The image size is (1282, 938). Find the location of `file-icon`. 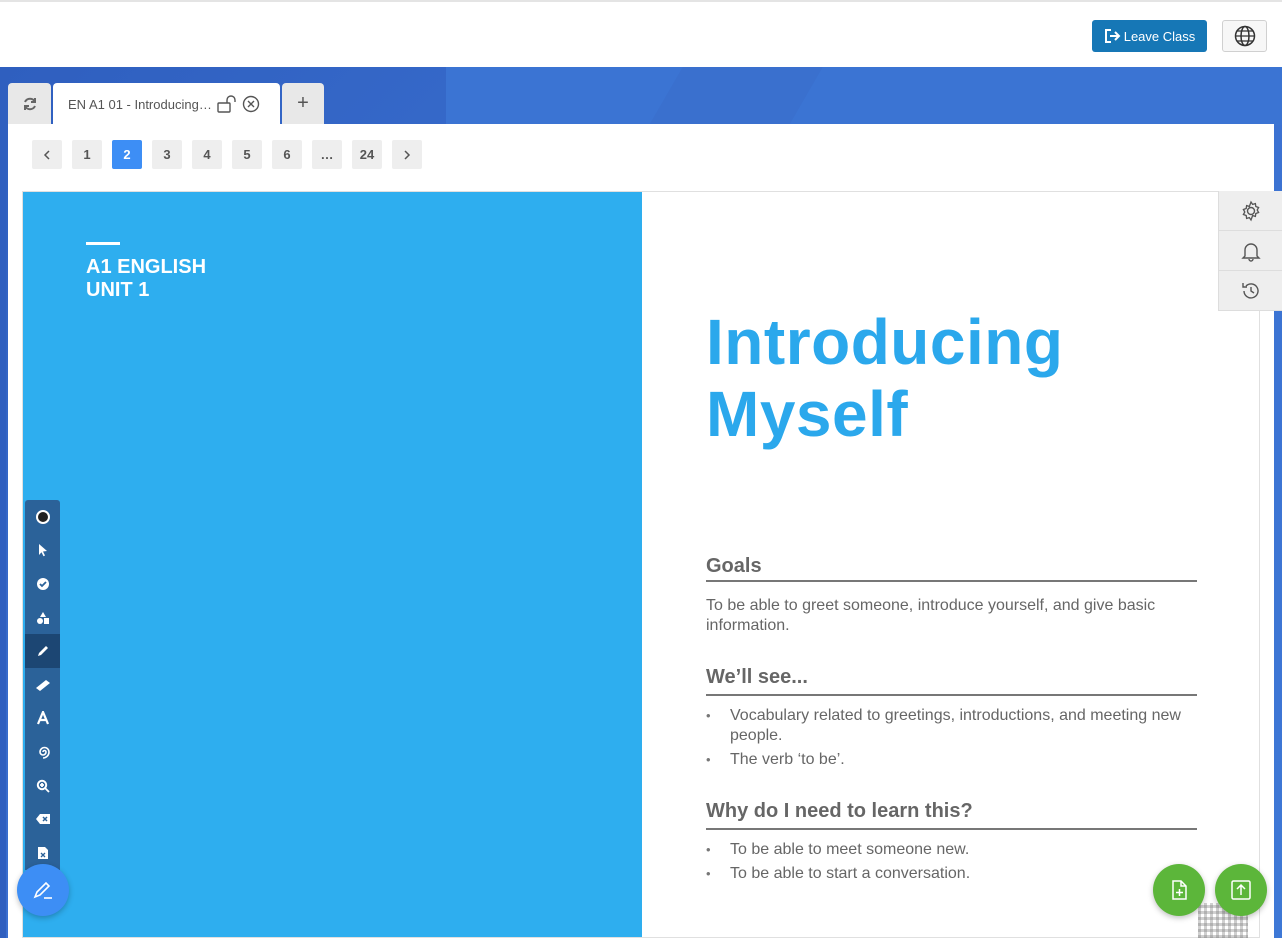

file-icon is located at coordinates (42, 852).